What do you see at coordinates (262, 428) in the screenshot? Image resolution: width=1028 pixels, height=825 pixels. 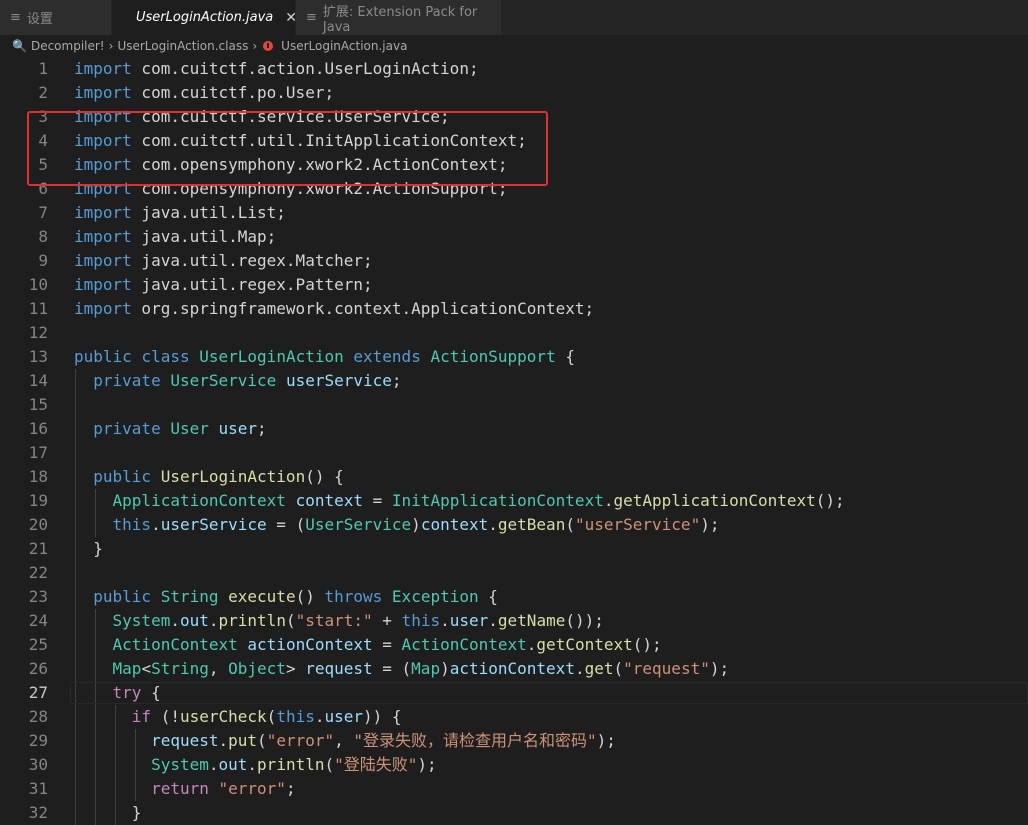 I see `code-token: ;` at bounding box center [262, 428].